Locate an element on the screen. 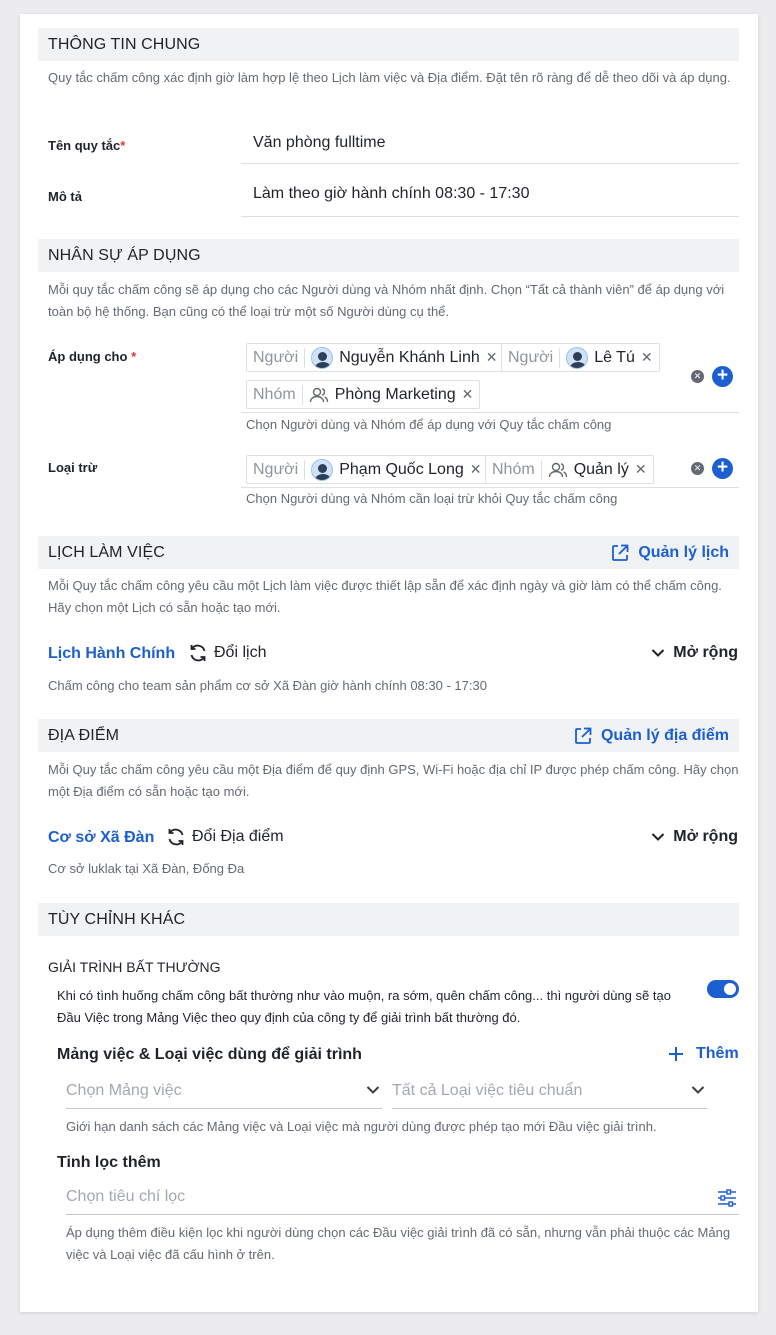 This screenshot has width=776, height=1335. anomaly-toggle is located at coordinates (723, 989).